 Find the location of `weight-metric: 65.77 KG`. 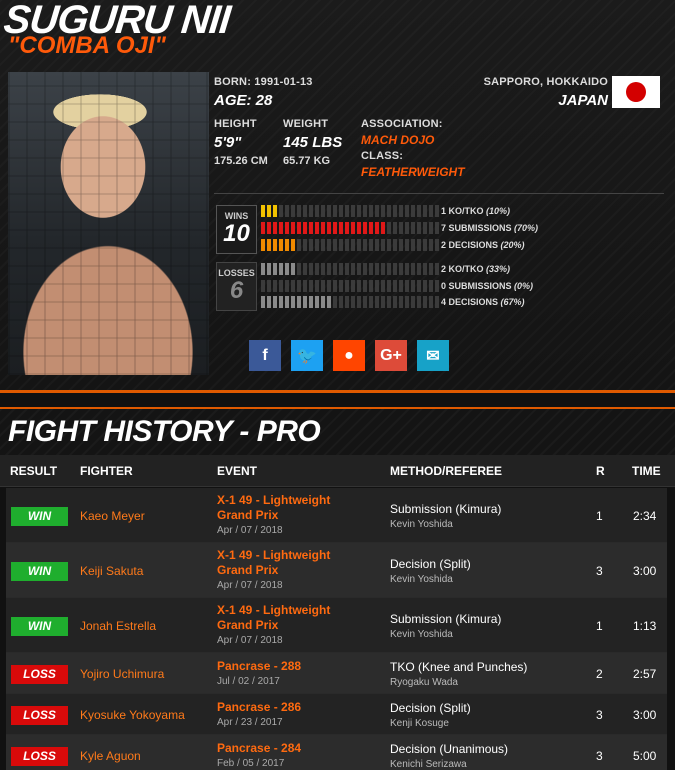

weight-metric: 65.77 KG is located at coordinates (307, 161).